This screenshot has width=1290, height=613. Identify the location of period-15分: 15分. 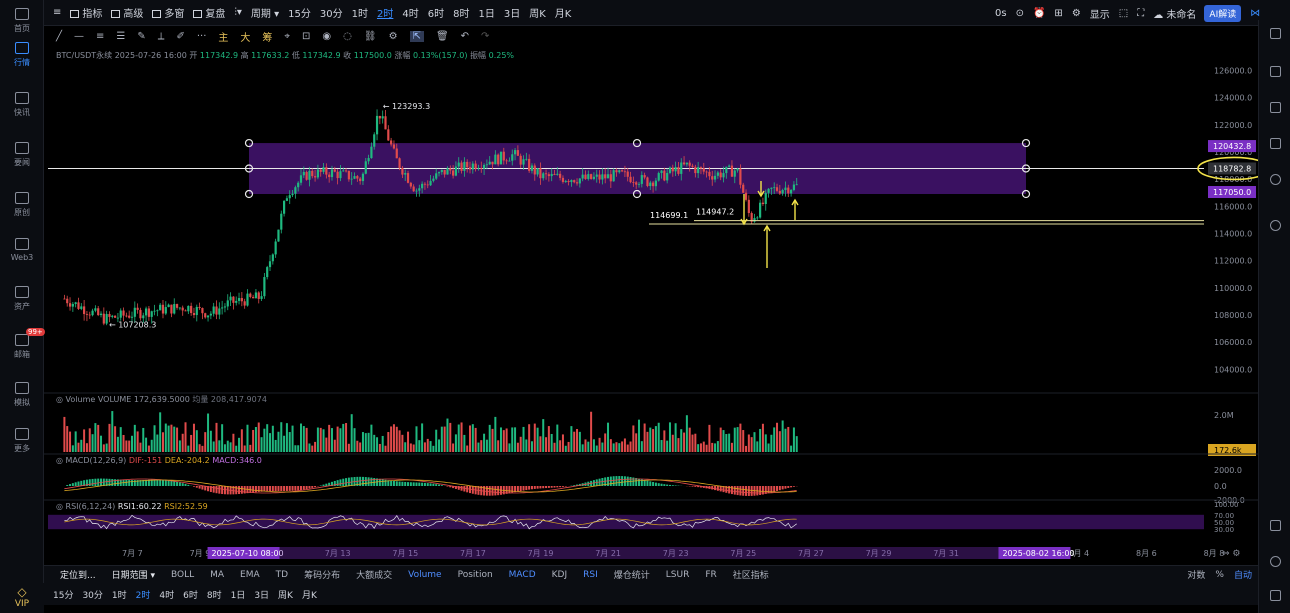
(299, 12).